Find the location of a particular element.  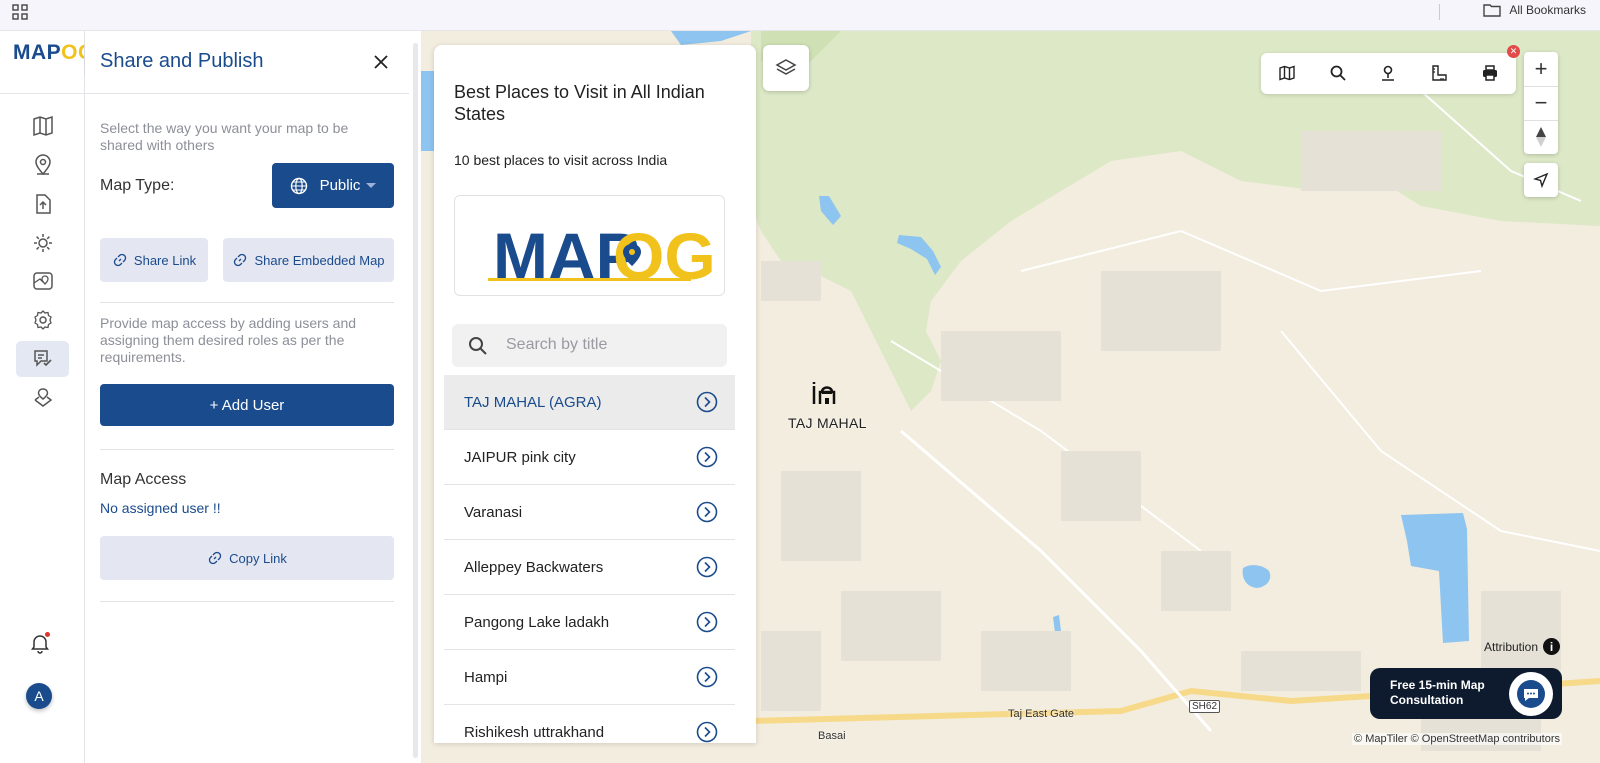

compass-icon is located at coordinates (1541, 137).